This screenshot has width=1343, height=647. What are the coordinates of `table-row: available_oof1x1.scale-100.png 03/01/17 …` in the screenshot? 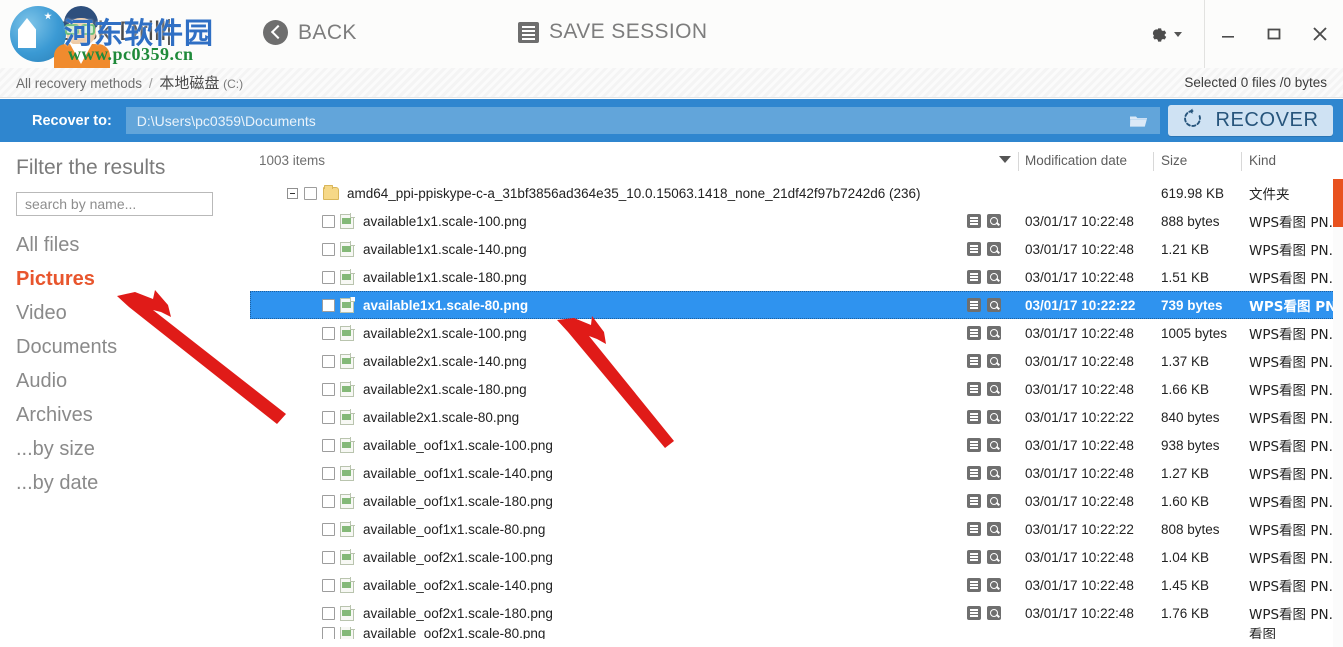 It's located at (796, 445).